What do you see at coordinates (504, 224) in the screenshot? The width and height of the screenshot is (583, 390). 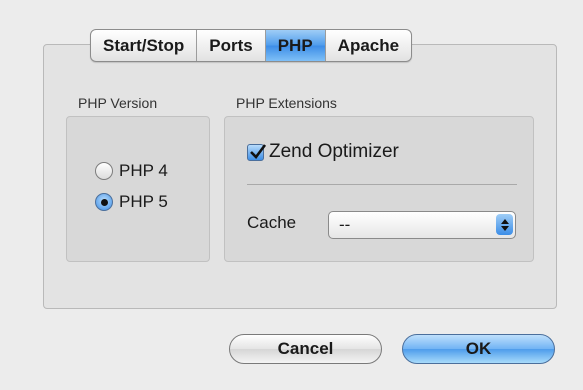 I see `select-stepper-icon` at bounding box center [504, 224].